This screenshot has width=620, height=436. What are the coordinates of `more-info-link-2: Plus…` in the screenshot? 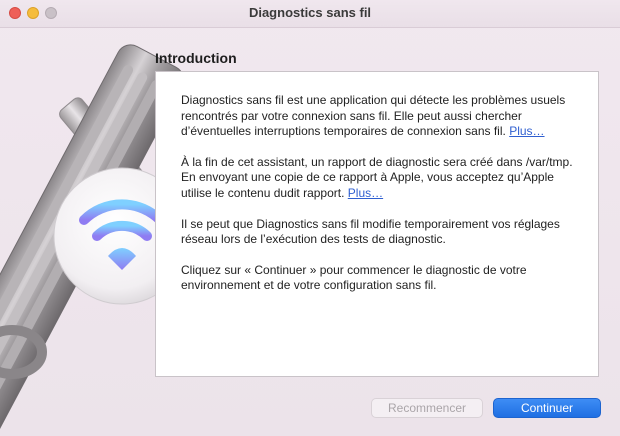 It's located at (365, 193).